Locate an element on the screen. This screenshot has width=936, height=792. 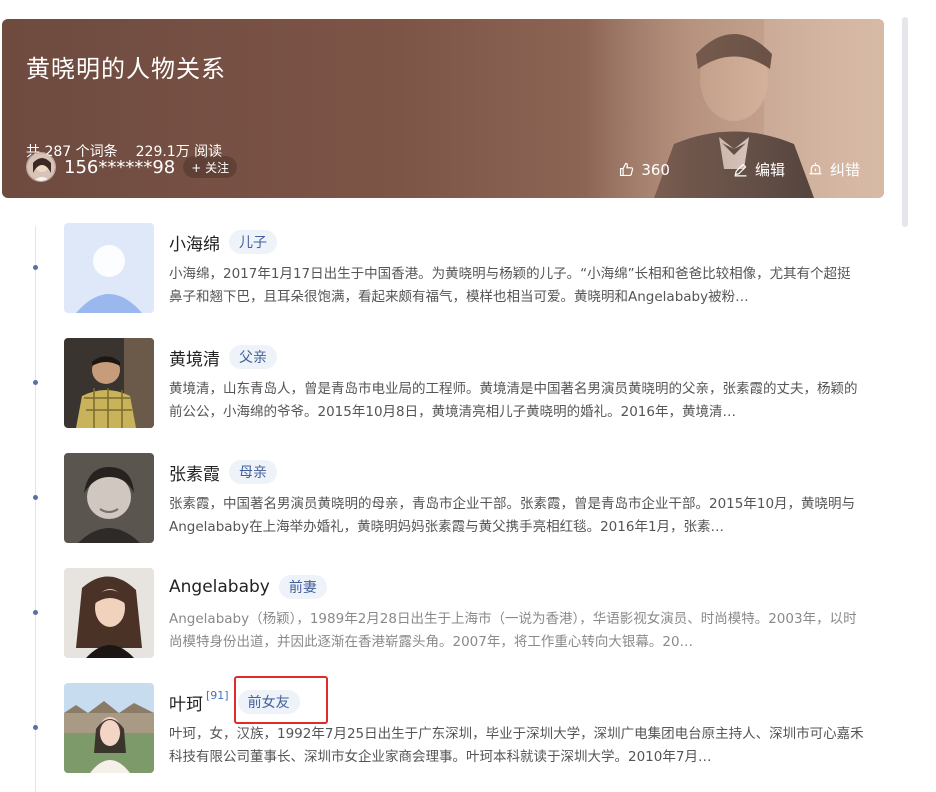
relation-name-row: 张素霞 母亲 is located at coordinates (223, 472).